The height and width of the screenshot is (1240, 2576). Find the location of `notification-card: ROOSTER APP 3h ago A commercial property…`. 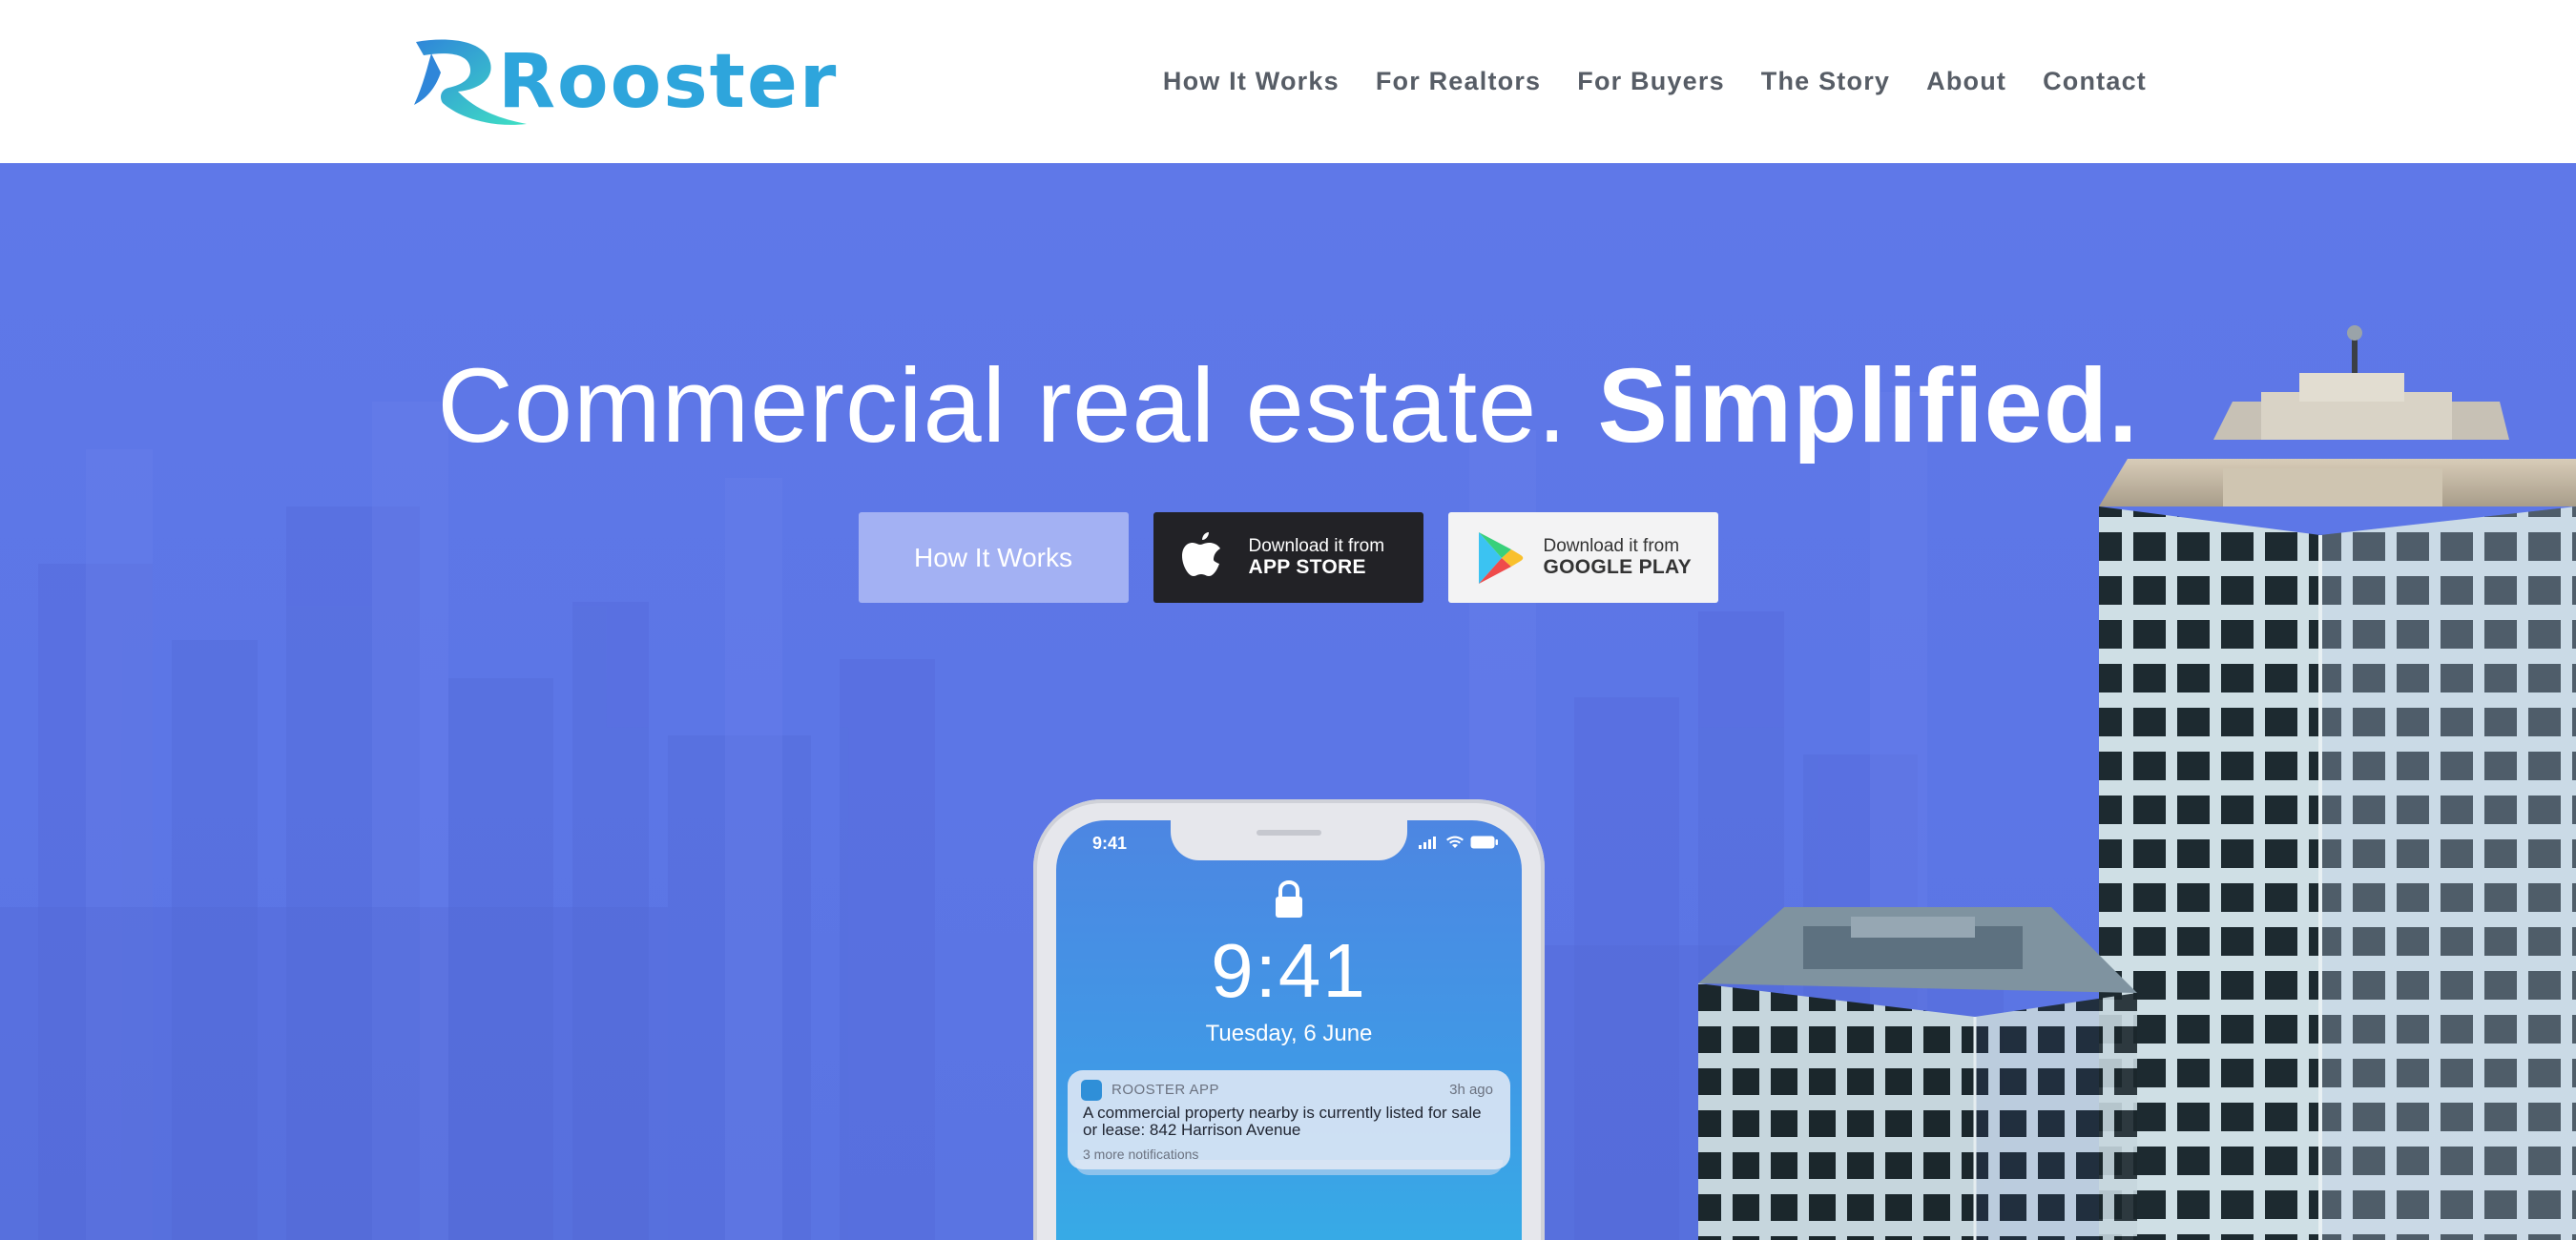

notification-card: ROOSTER APP 3h ago A commercial property… is located at coordinates (1289, 1119).